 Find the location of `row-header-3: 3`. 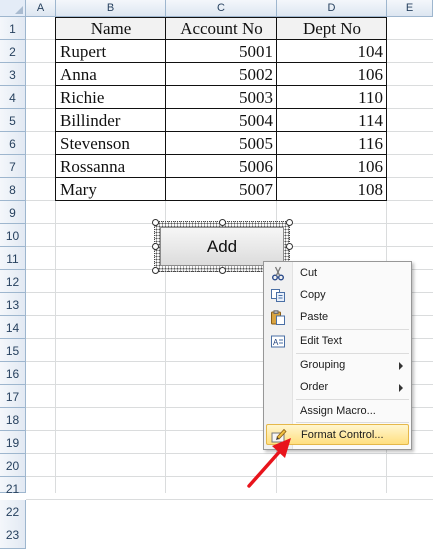

row-header-3: 3 is located at coordinates (13, 74).